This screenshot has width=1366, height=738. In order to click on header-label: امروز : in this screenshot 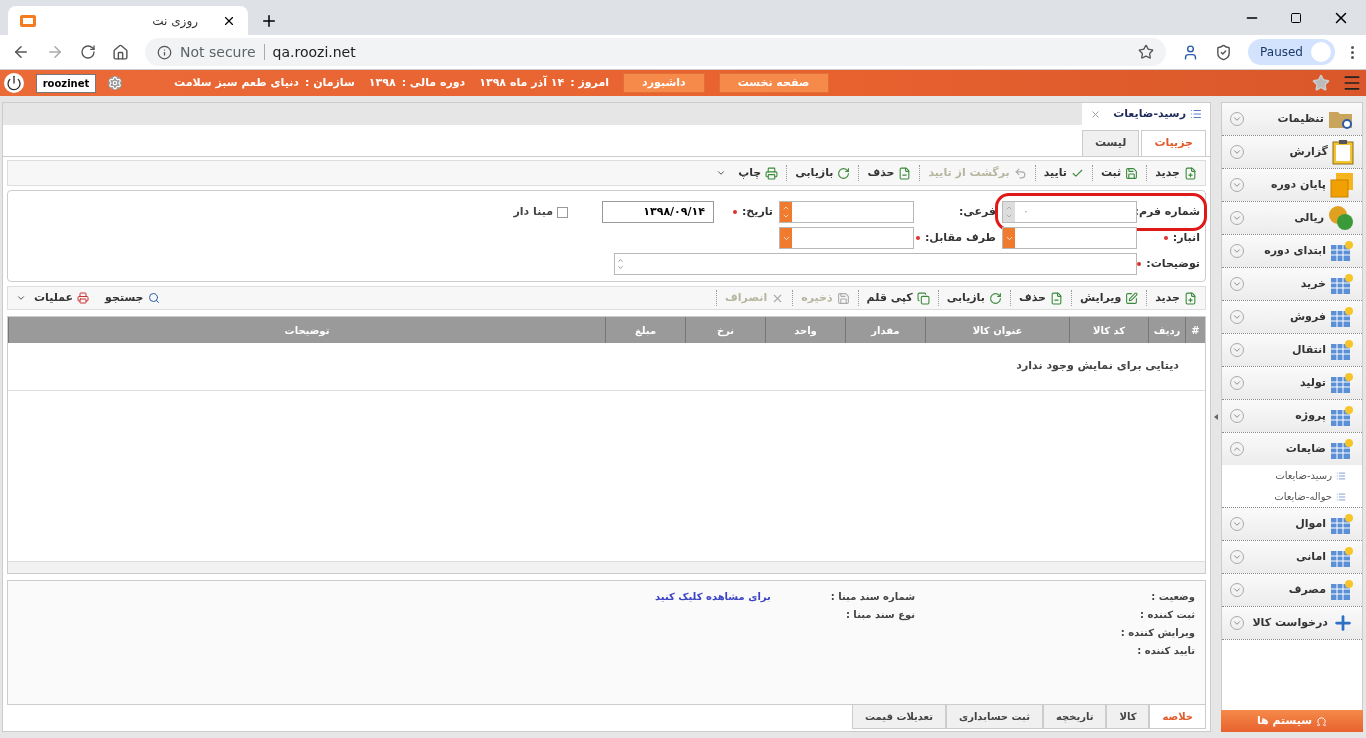, I will do `click(589, 82)`.